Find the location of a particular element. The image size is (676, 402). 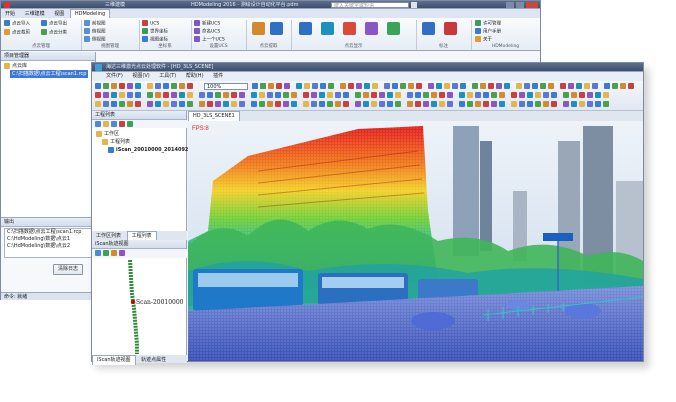

tree-node-workspace: 工作区 is located at coordinates (107, 134).